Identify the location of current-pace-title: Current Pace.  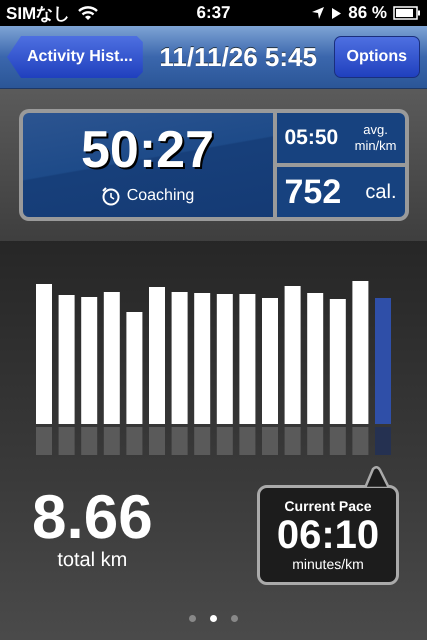
(328, 506).